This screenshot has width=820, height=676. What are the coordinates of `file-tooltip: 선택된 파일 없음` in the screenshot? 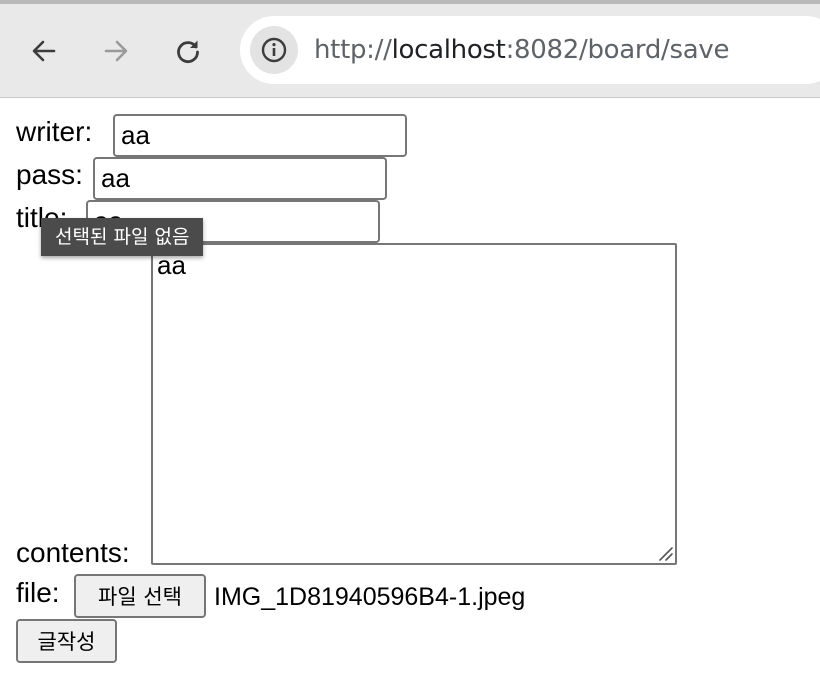 It's located at (122, 237).